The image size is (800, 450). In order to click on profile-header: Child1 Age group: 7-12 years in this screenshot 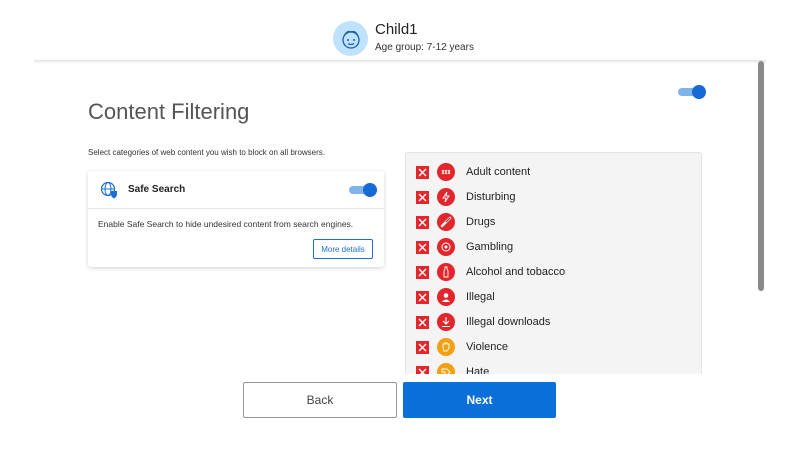, I will do `click(400, 30)`.